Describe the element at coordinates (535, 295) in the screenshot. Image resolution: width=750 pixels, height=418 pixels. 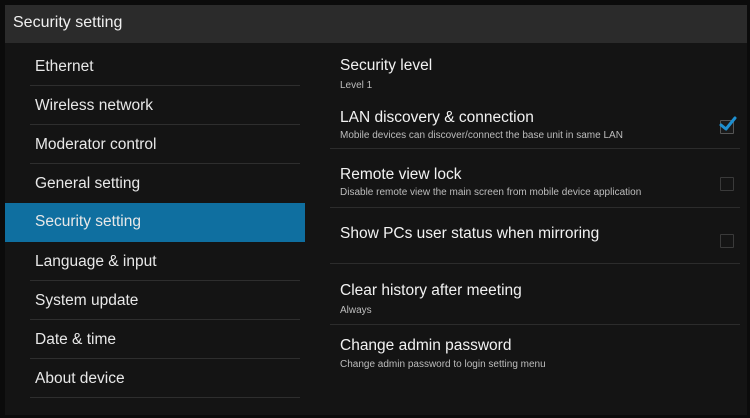
I see `clear-history-item: Clear history after meeting Always` at that location.